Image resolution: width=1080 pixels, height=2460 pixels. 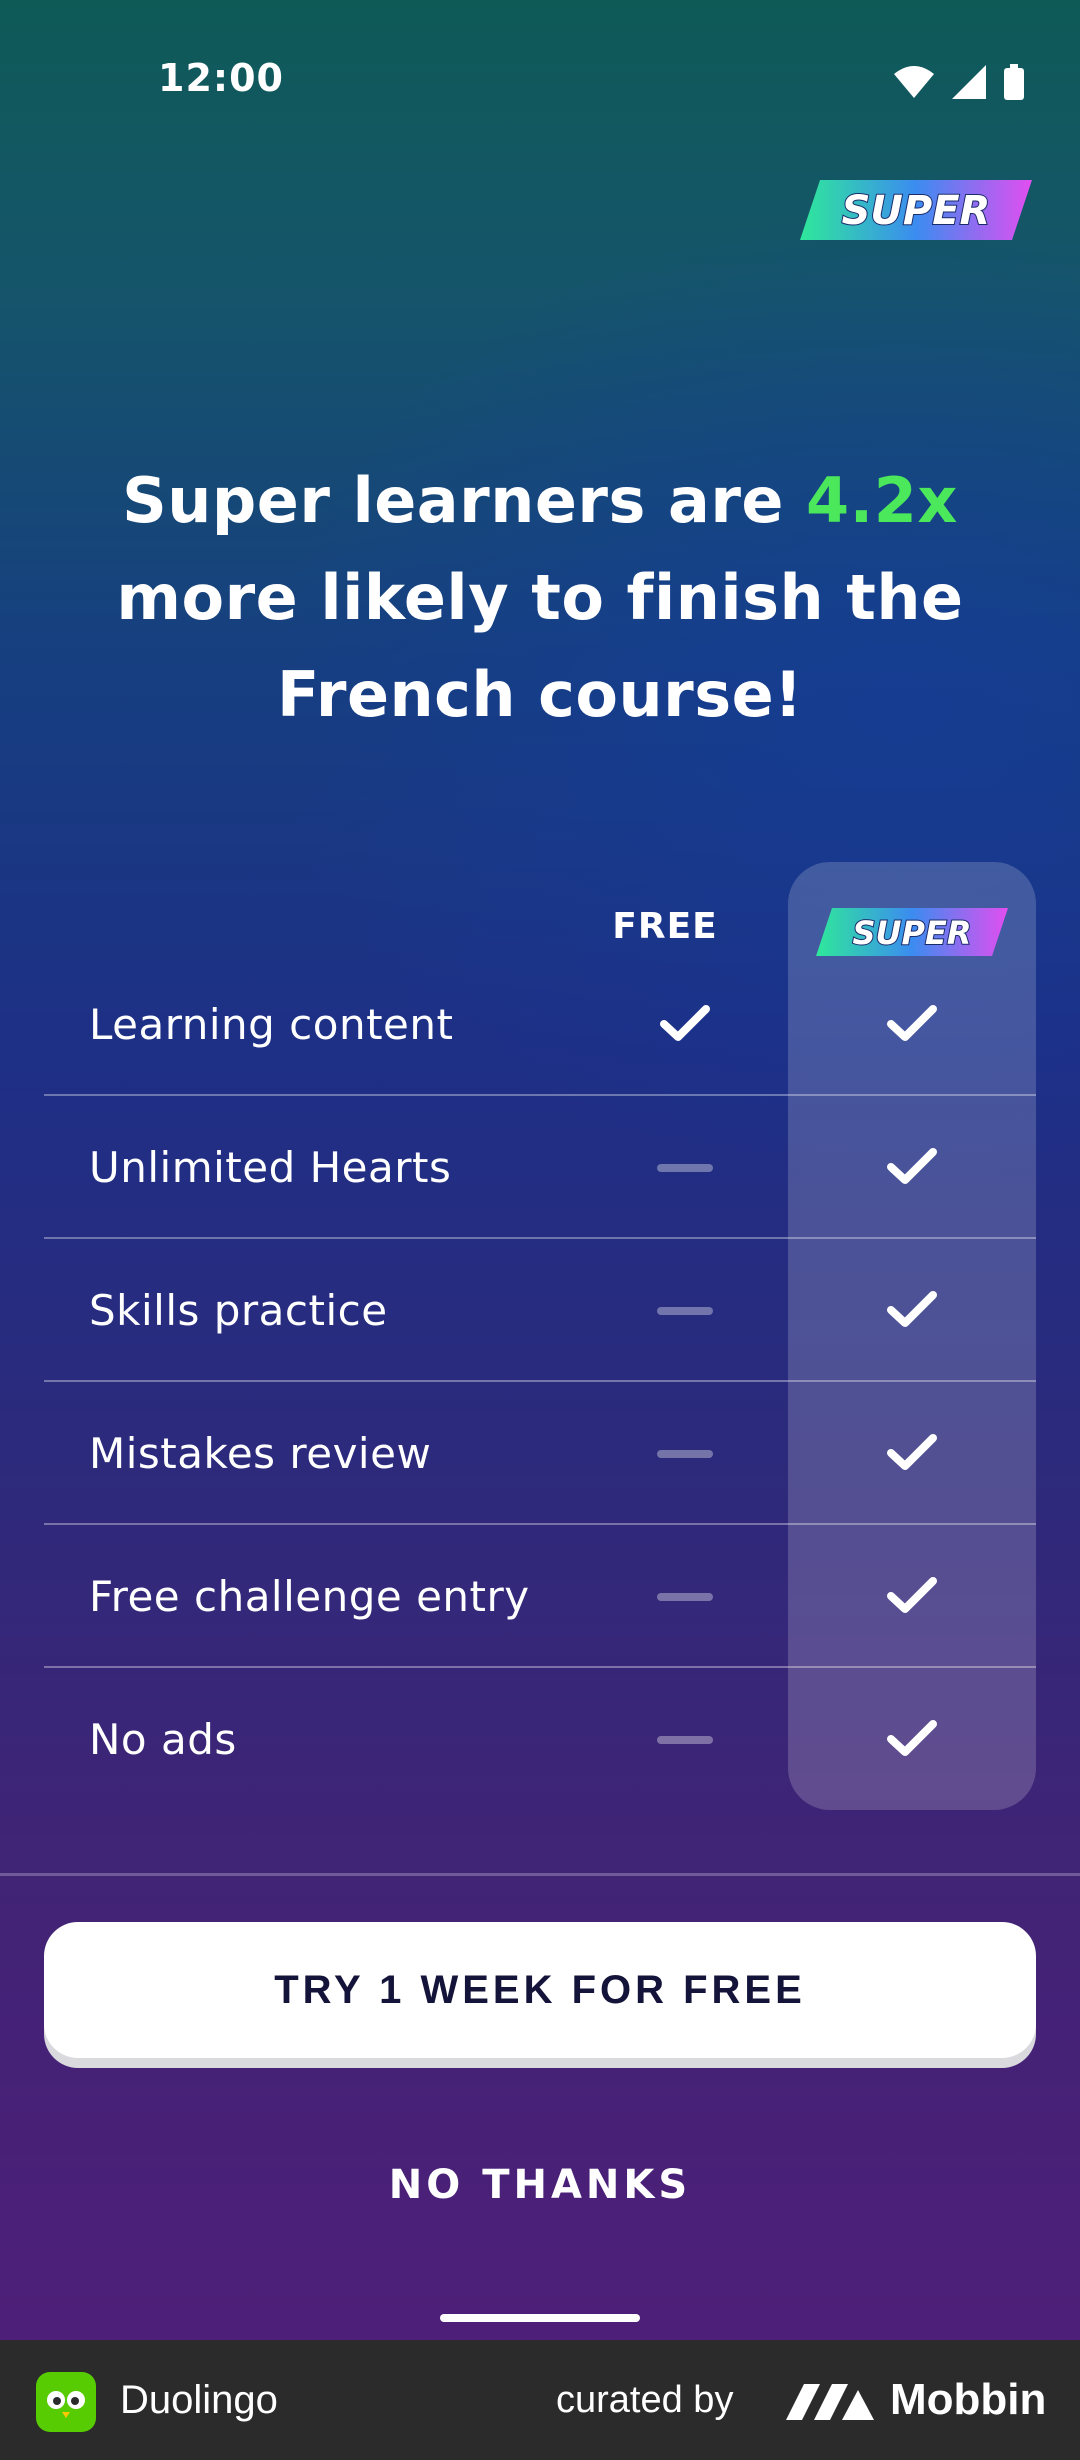 What do you see at coordinates (540, 646) in the screenshot?
I see `headline-suffix: more likely to finish the French course!` at bounding box center [540, 646].